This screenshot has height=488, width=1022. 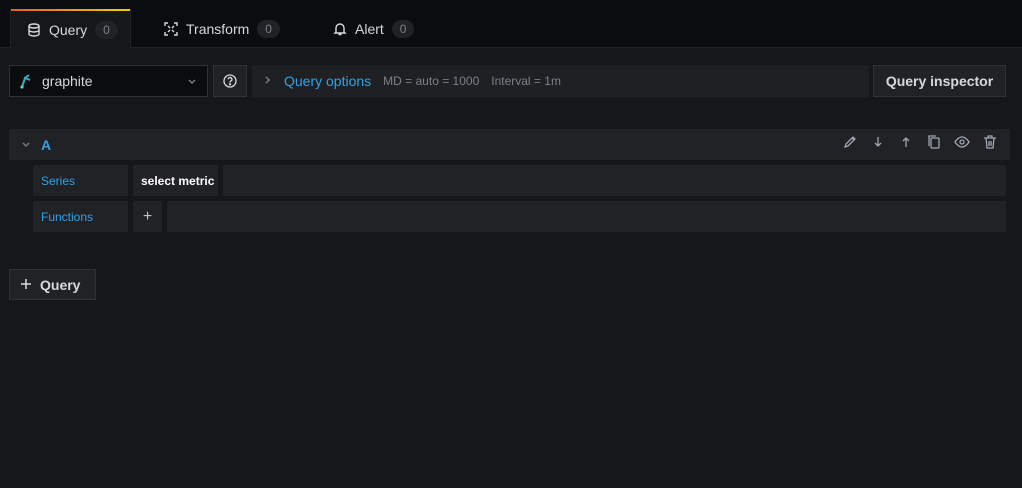 What do you see at coordinates (906, 144) in the screenshot?
I see `arrow-up-icon` at bounding box center [906, 144].